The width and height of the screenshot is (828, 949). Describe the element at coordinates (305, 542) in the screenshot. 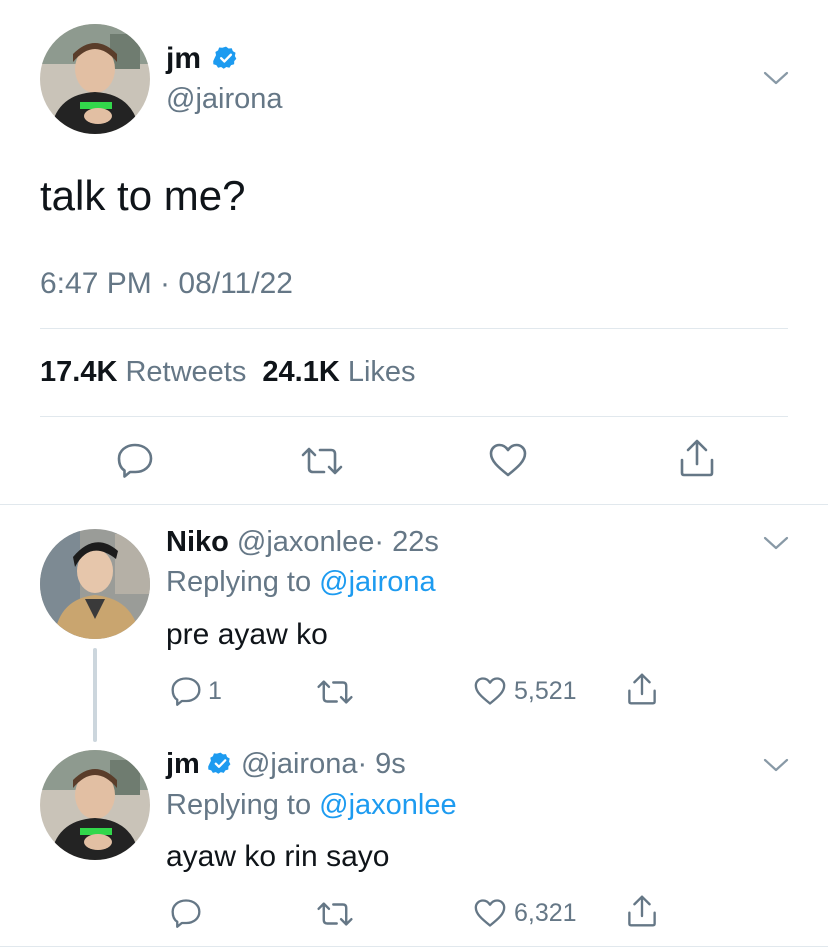

I see `author-handle: @jaxonlee` at that location.